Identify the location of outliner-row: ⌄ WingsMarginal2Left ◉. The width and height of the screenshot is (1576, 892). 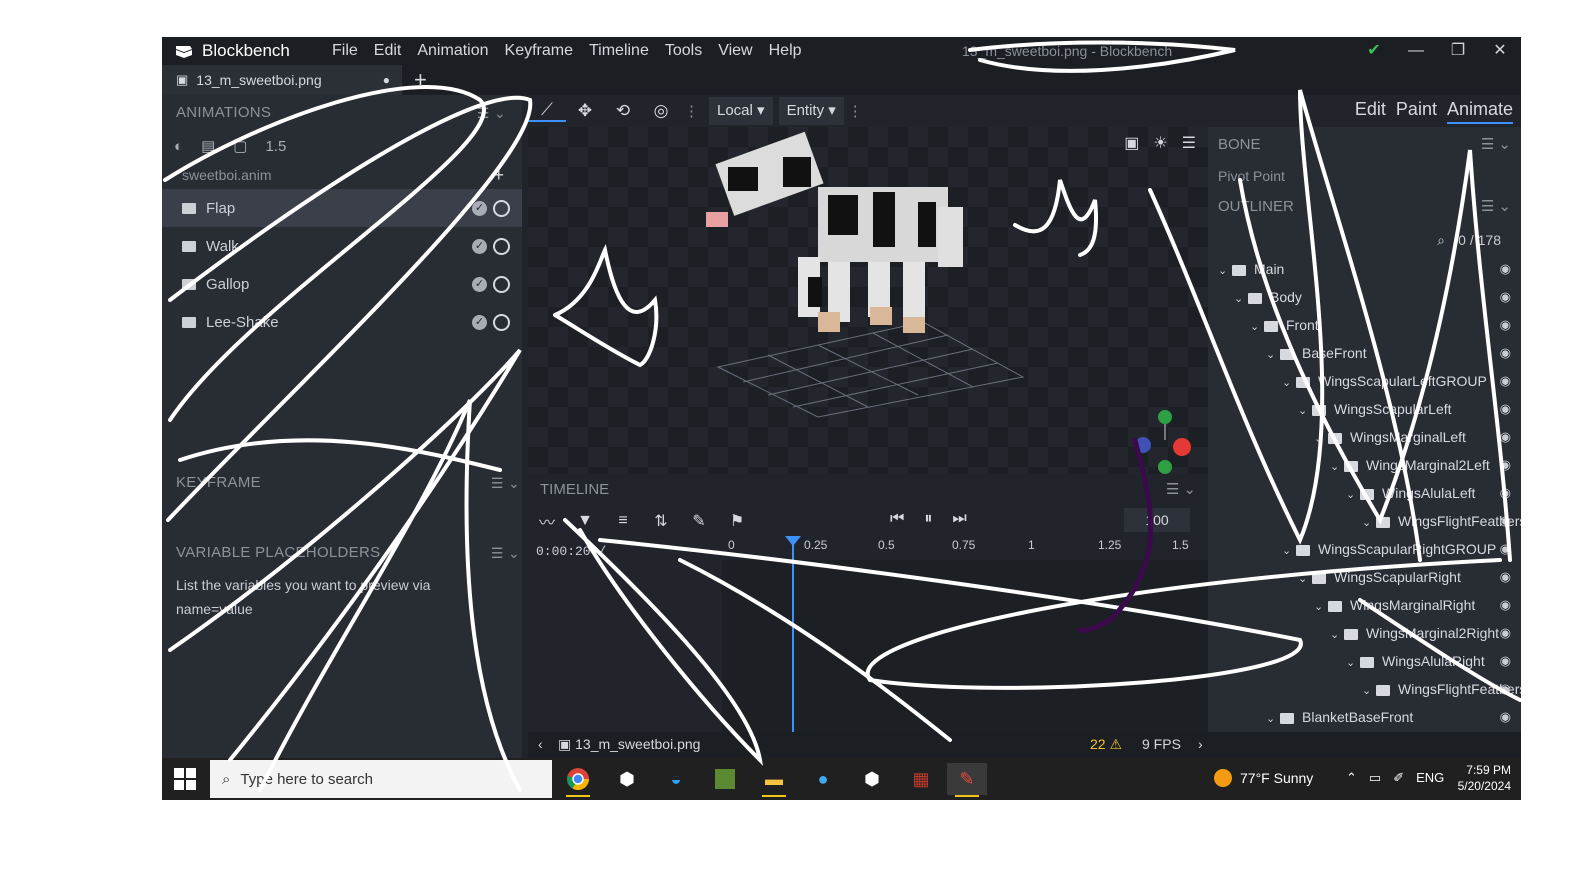
(1364, 465).